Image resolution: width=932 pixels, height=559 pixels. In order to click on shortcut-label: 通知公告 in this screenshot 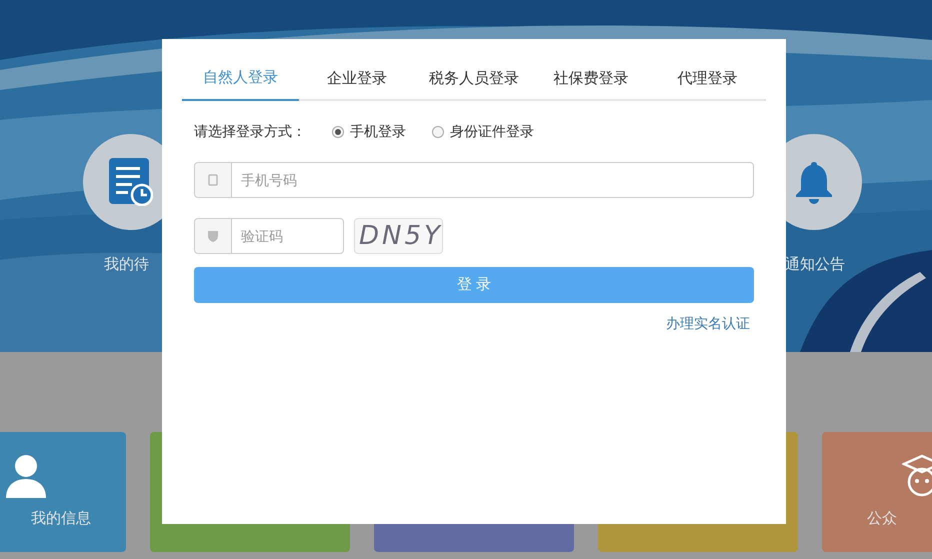, I will do `click(815, 265)`.